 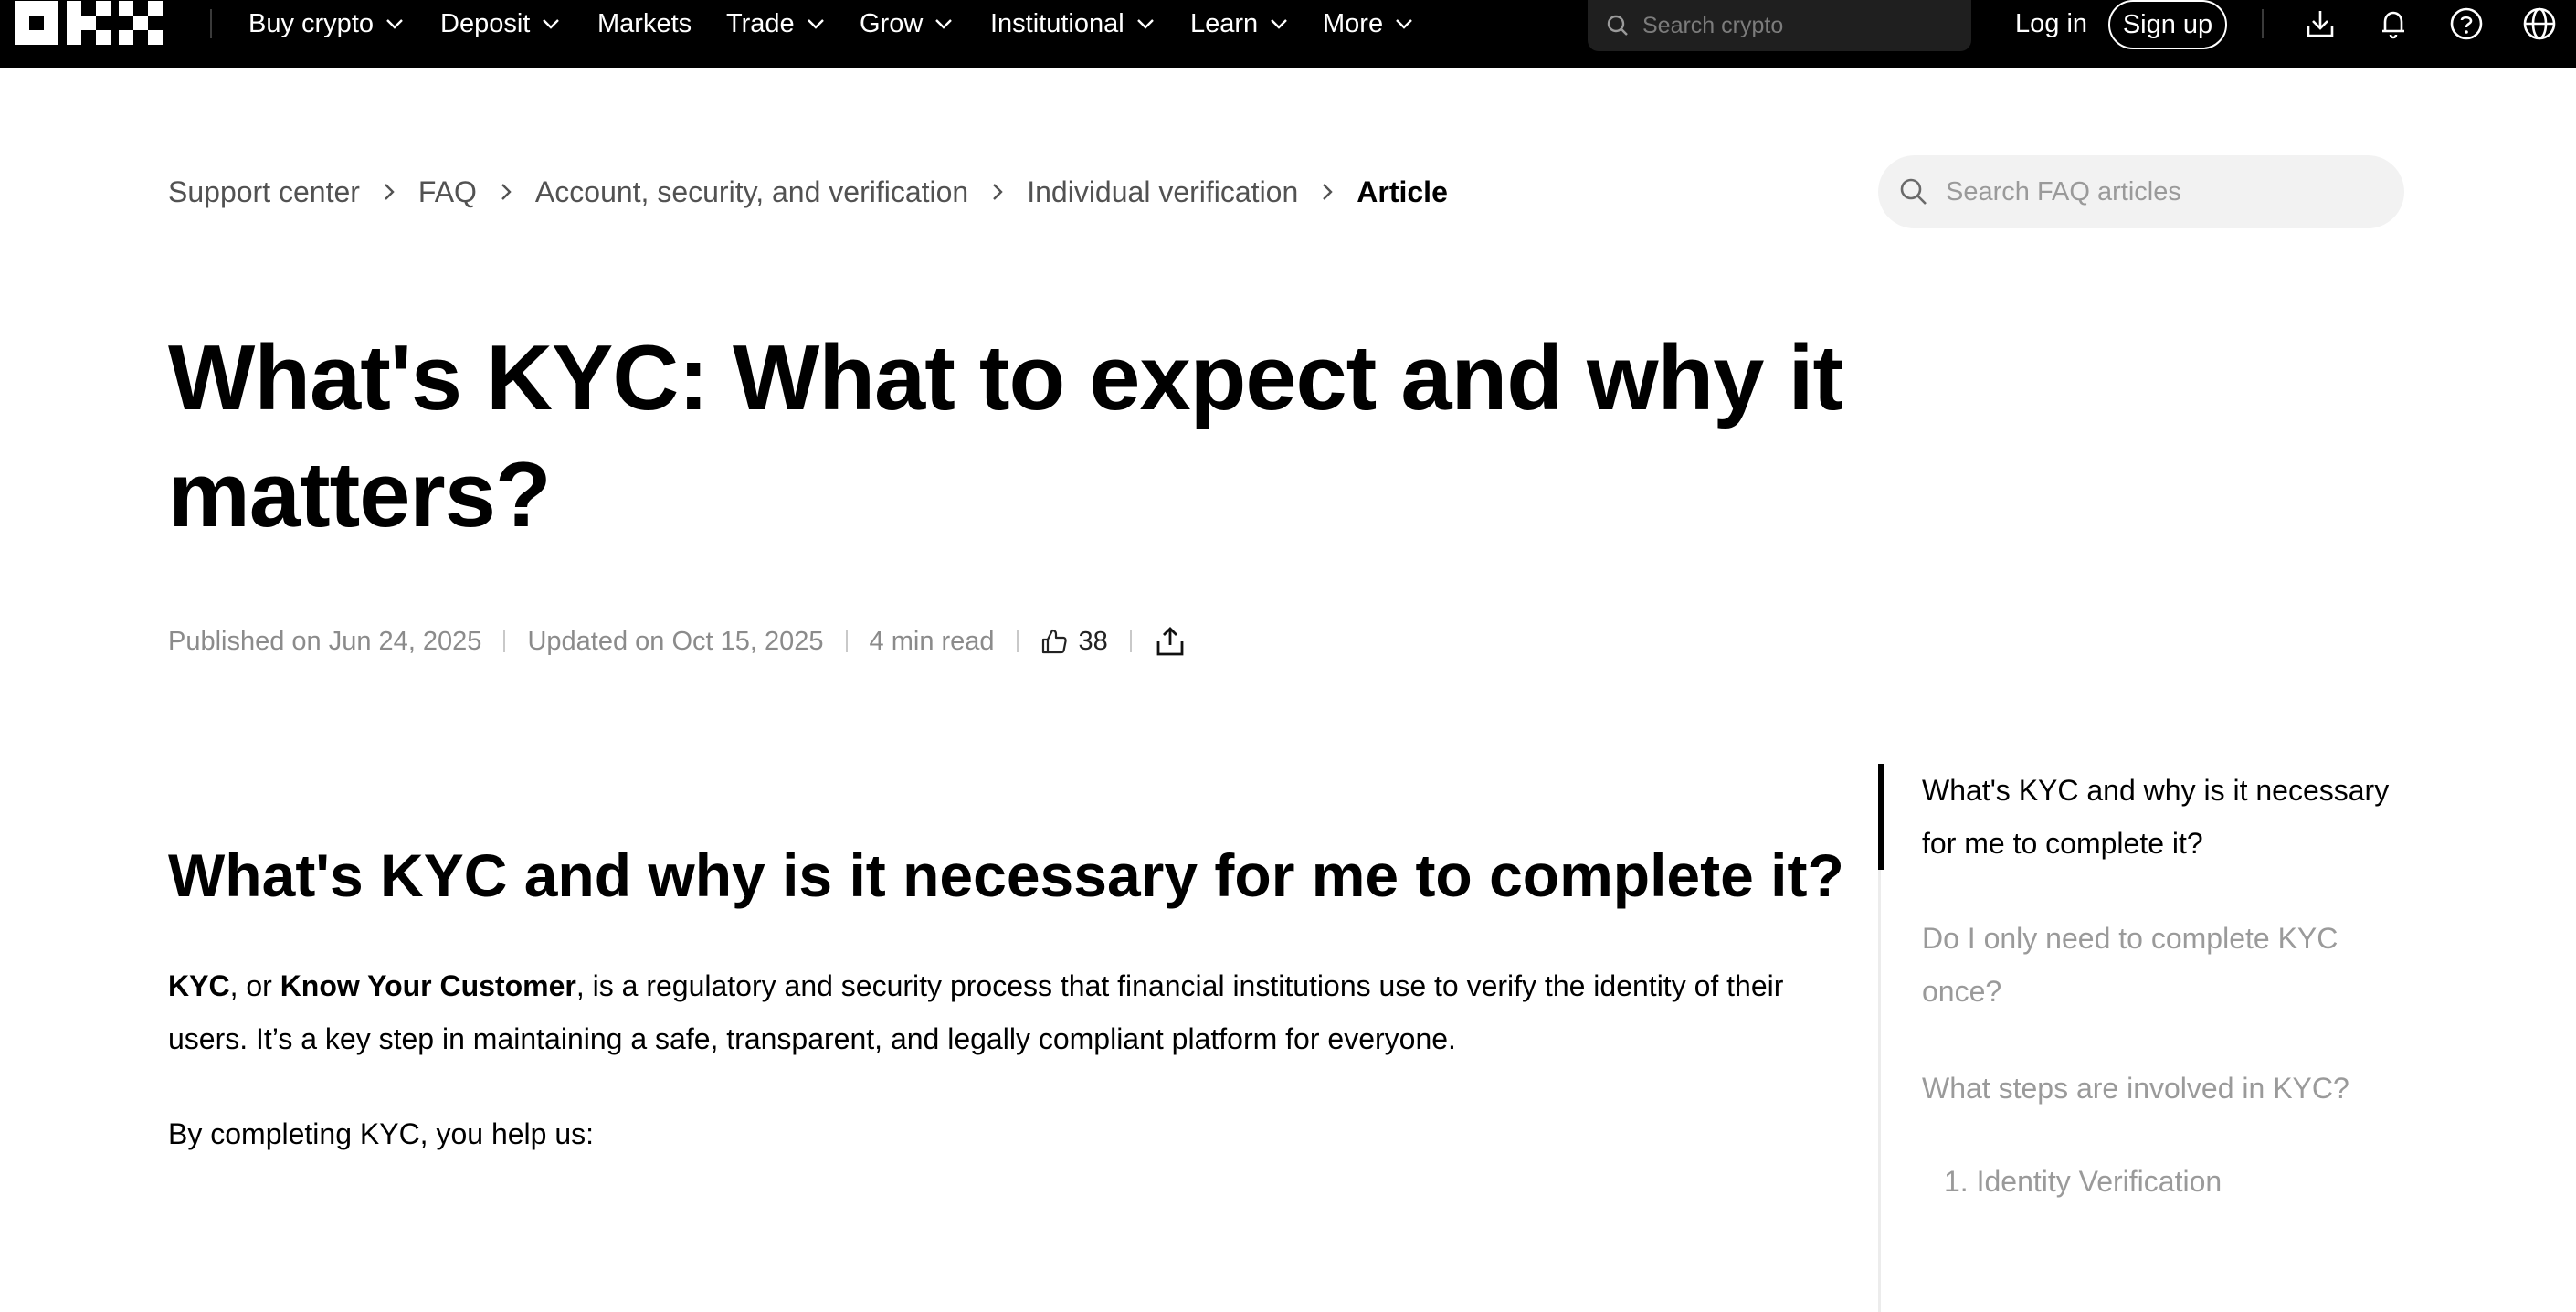 What do you see at coordinates (199, 985) in the screenshot?
I see `kyc-term: KYC` at bounding box center [199, 985].